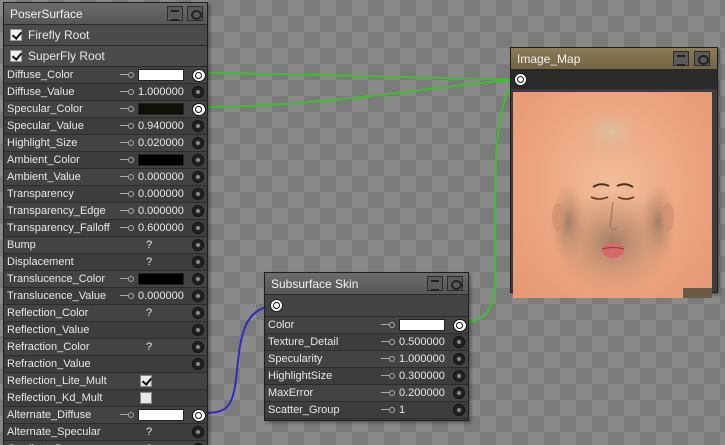 The width and height of the screenshot is (725, 445). I want to click on param-row-diffuse-color: Diffuse_Color, so click(105, 75).